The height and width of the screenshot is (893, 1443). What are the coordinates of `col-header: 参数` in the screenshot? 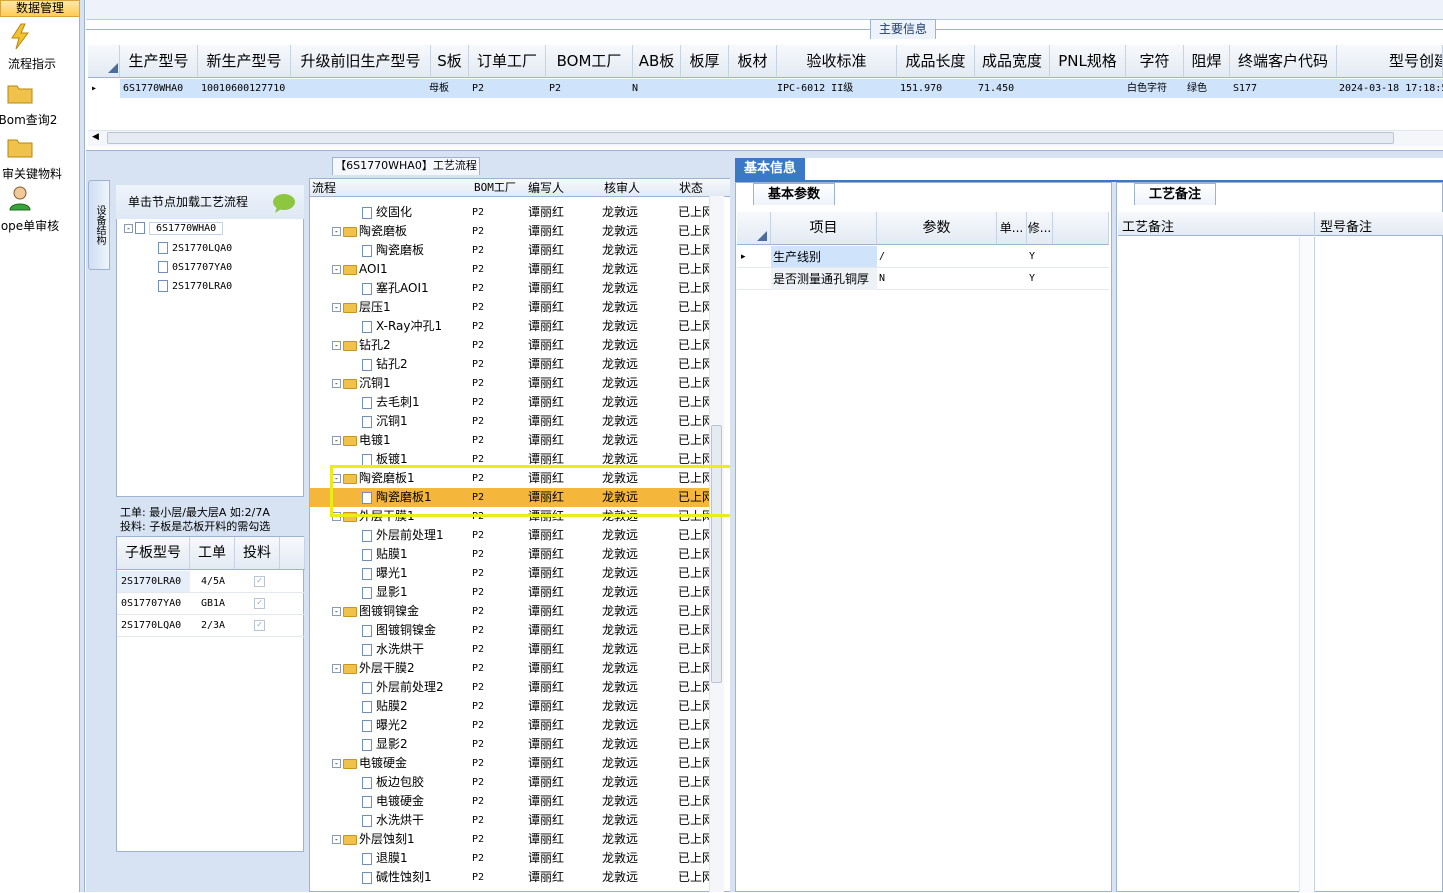 It's located at (937, 228).